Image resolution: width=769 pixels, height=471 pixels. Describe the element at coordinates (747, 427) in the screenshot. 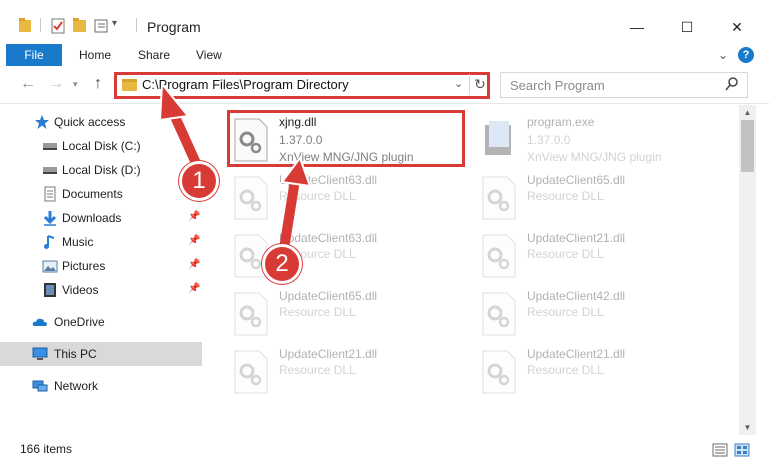

I see `scroll-down-icon: ▼` at that location.